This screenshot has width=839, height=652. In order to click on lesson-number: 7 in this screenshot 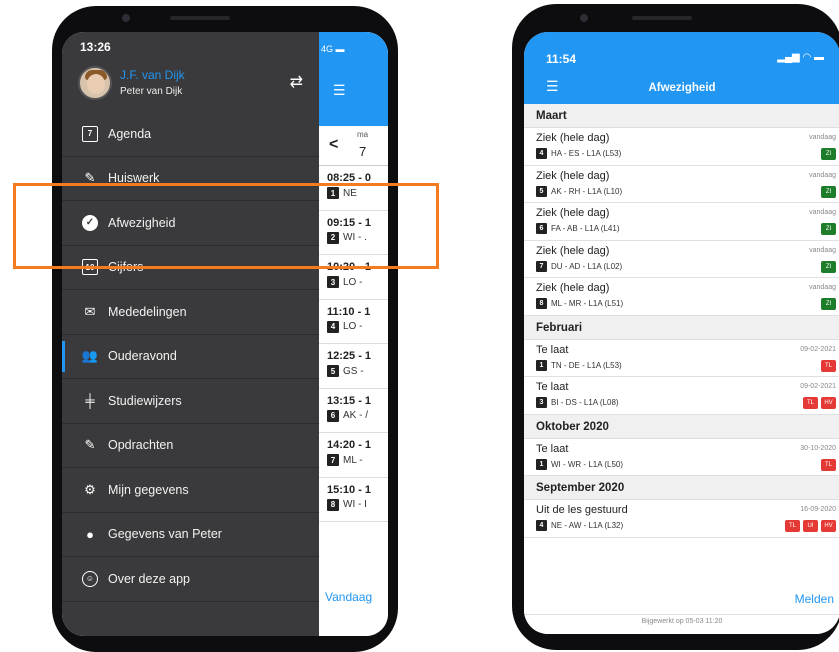, I will do `click(333, 460)`.